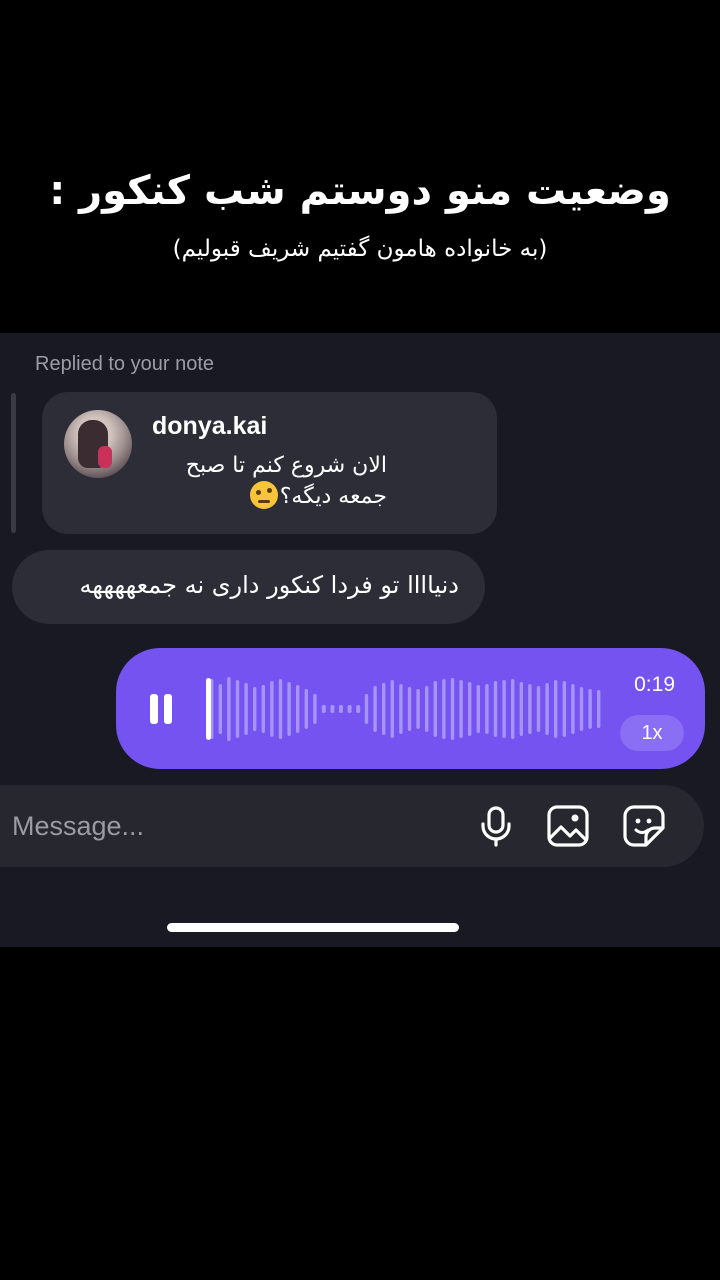 The height and width of the screenshot is (1280, 720). I want to click on caption-subtitle: (به خانواده هامون گفتیم شریف قبولیم), so click(360, 249).